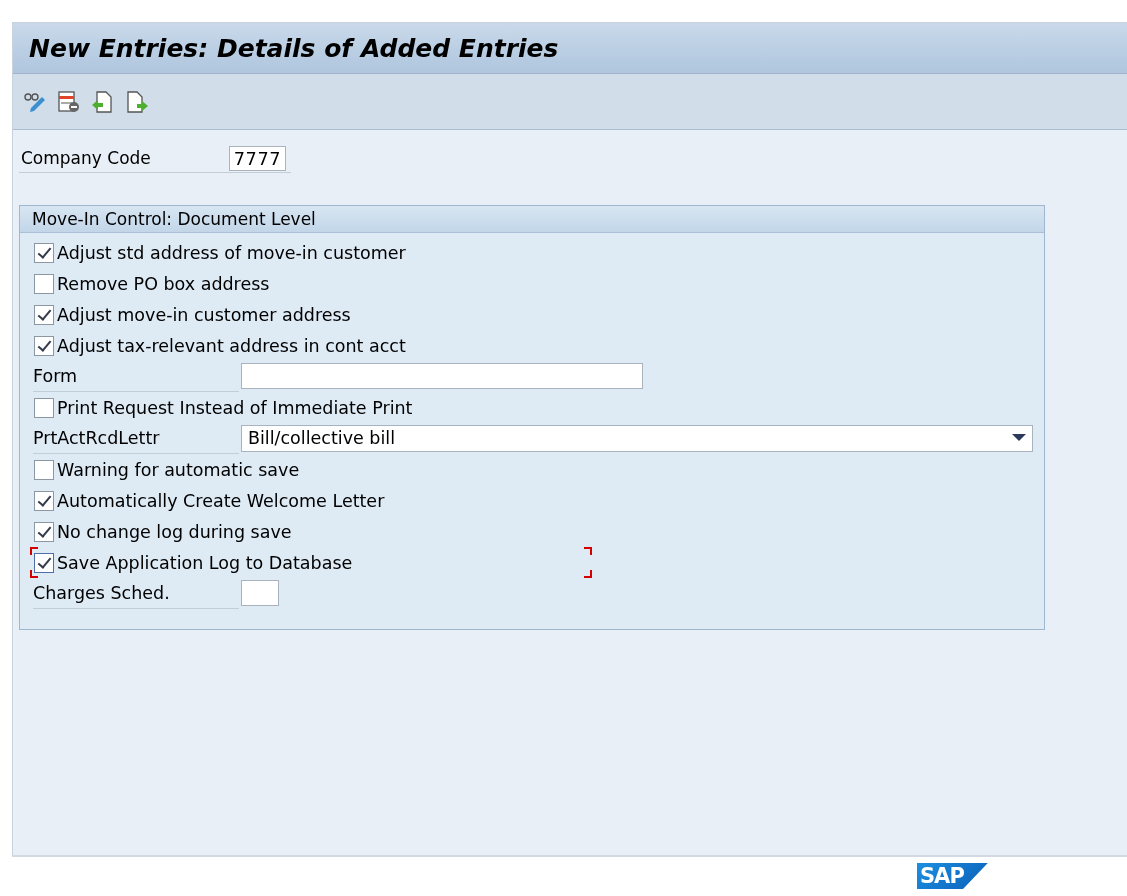 Image resolution: width=1127 pixels, height=896 pixels. Describe the element at coordinates (204, 314) in the screenshot. I see `checkbox-label: Adjust move-in customer address` at that location.